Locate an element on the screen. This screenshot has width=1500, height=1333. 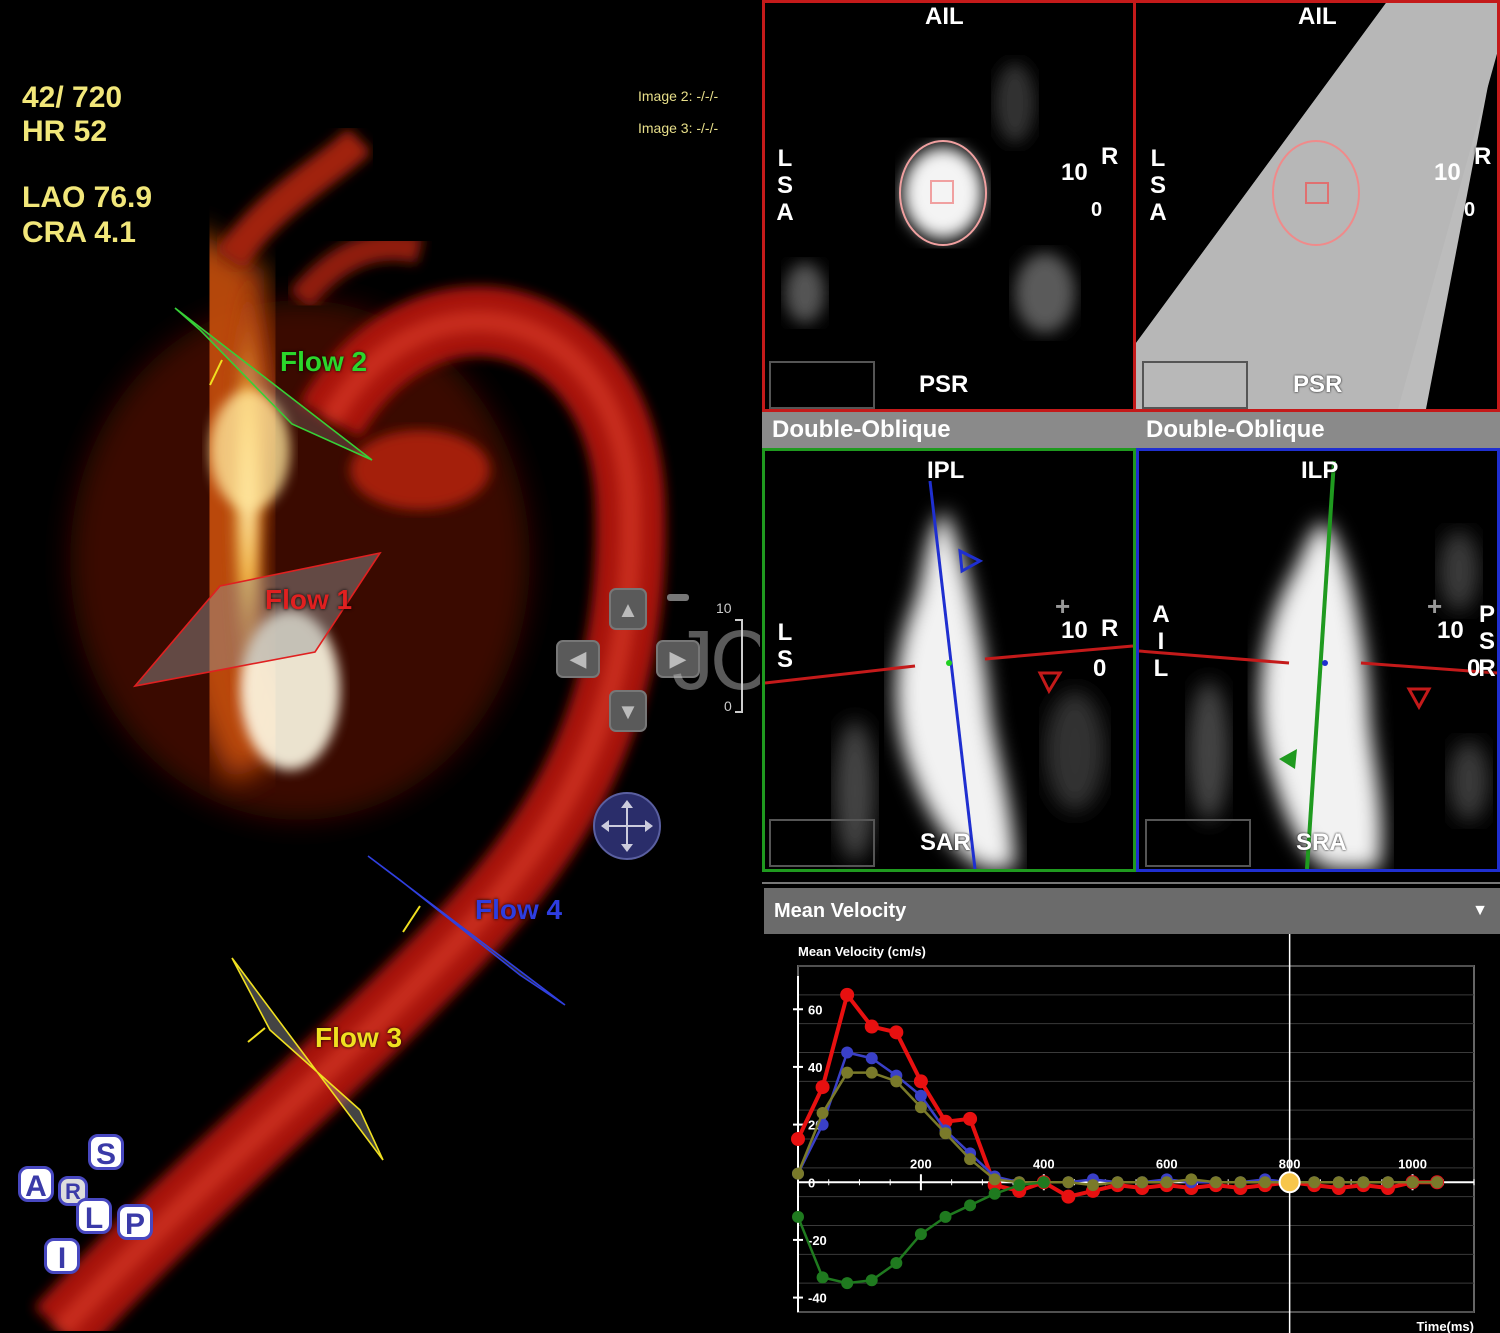
flow4-label: Flow 4 is located at coordinates (518, 910).